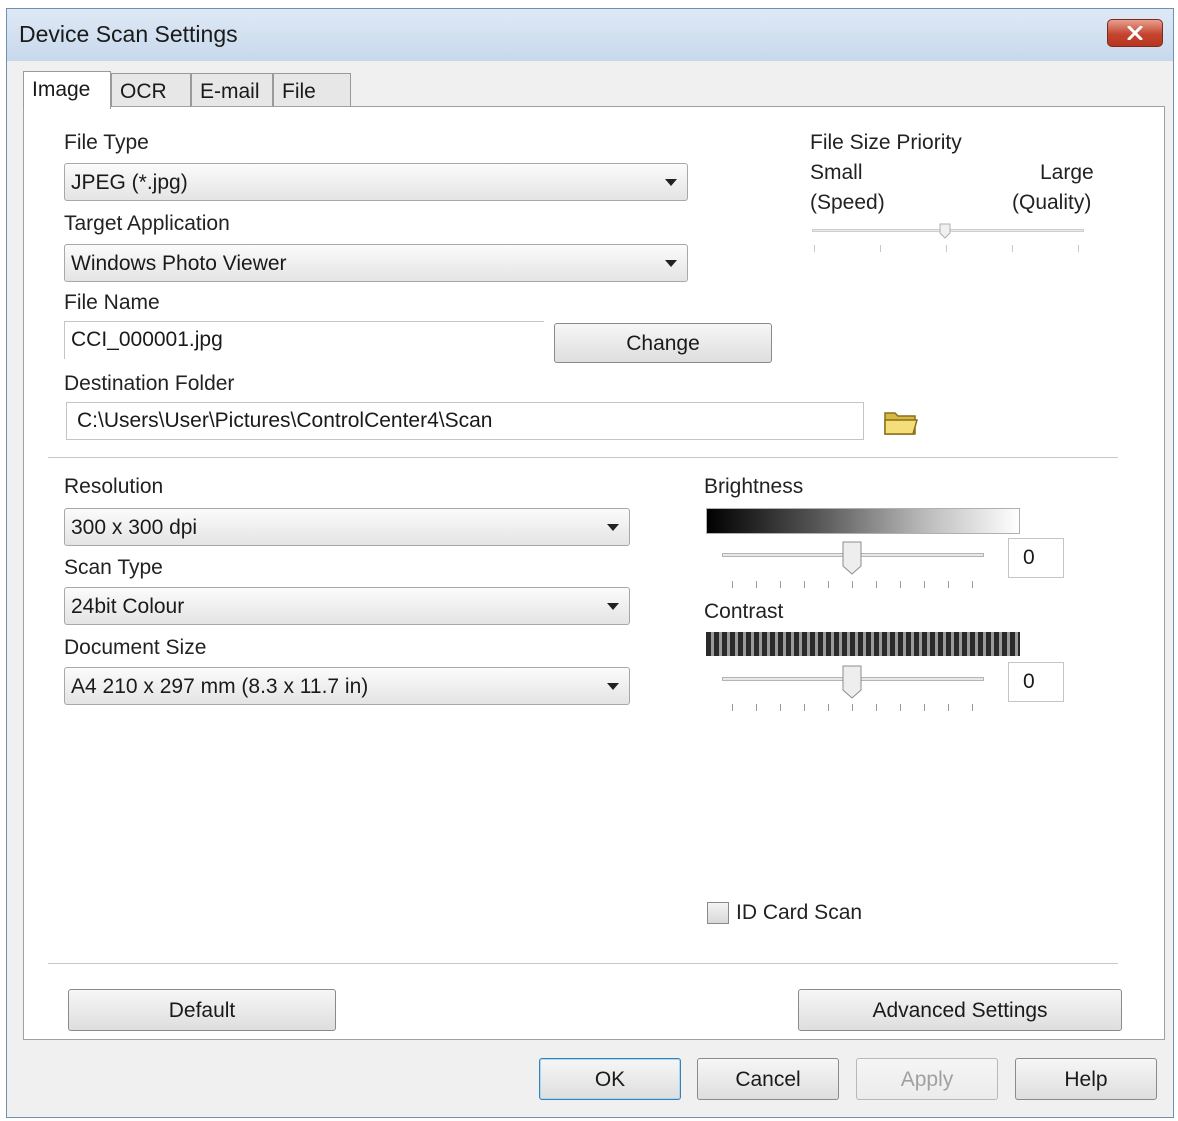 The width and height of the screenshot is (1178, 1121). I want to click on target-application-select: Windows Photo Viewer, so click(376, 263).